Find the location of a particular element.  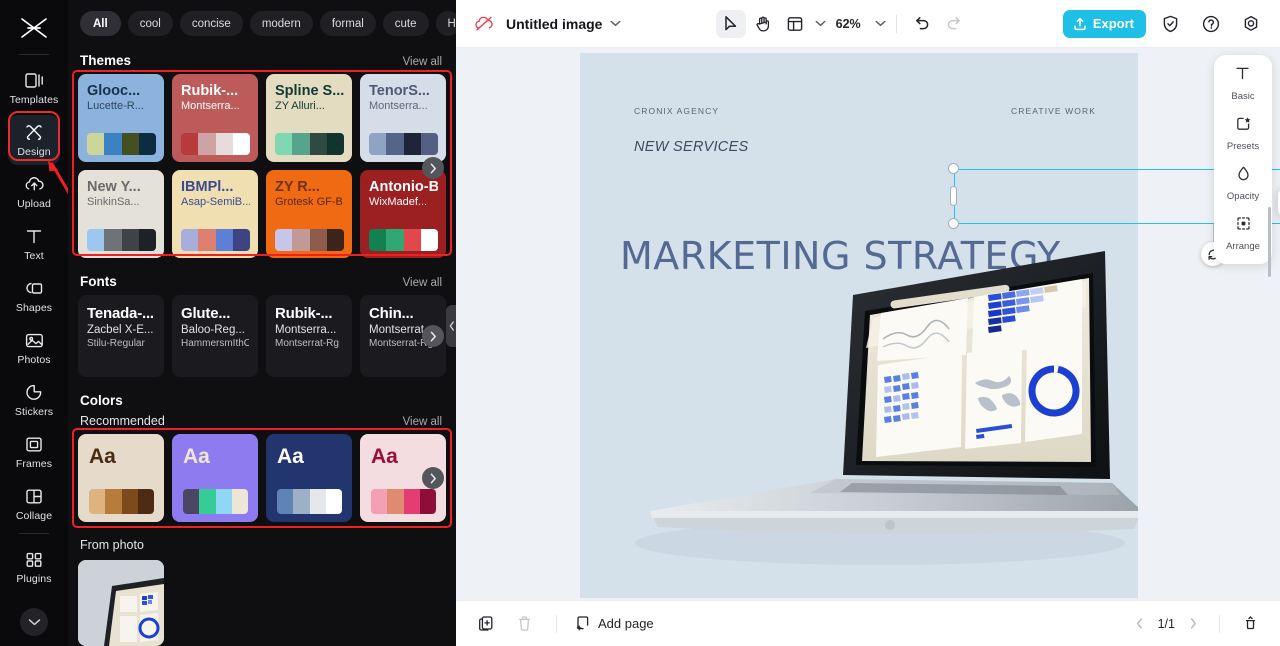

filter-chip-modern: modern is located at coordinates (281, 23).